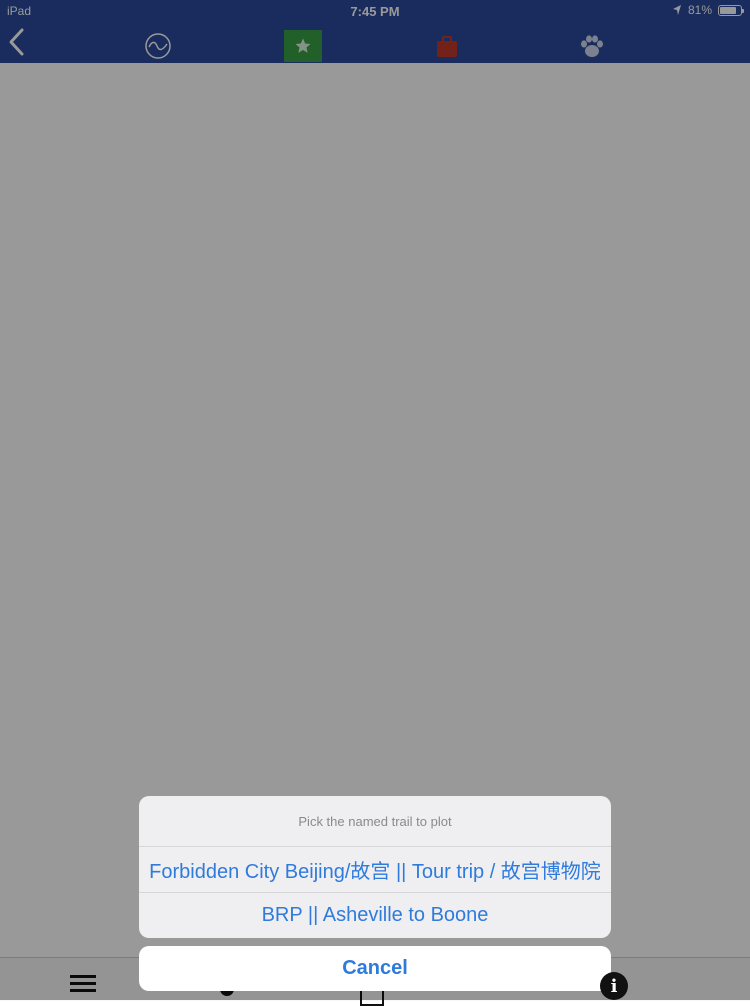  I want to click on trail-option-brp: BRP || Asheville to Boone, so click(375, 915).